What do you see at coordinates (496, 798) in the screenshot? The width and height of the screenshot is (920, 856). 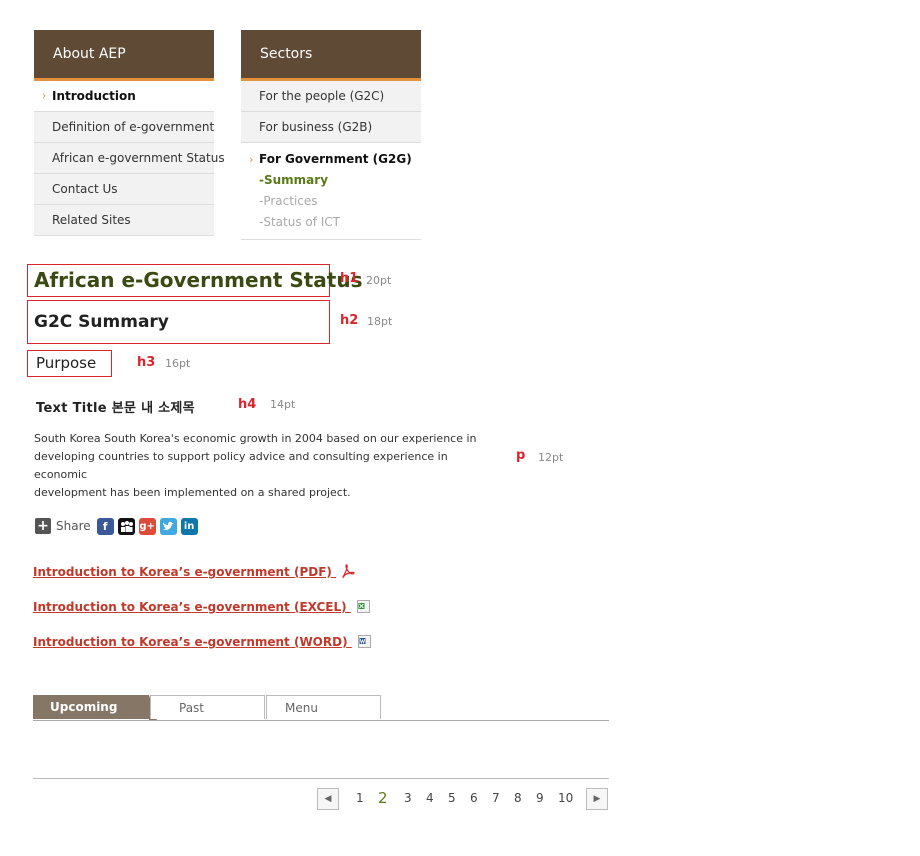 I see `page-7: 7` at bounding box center [496, 798].